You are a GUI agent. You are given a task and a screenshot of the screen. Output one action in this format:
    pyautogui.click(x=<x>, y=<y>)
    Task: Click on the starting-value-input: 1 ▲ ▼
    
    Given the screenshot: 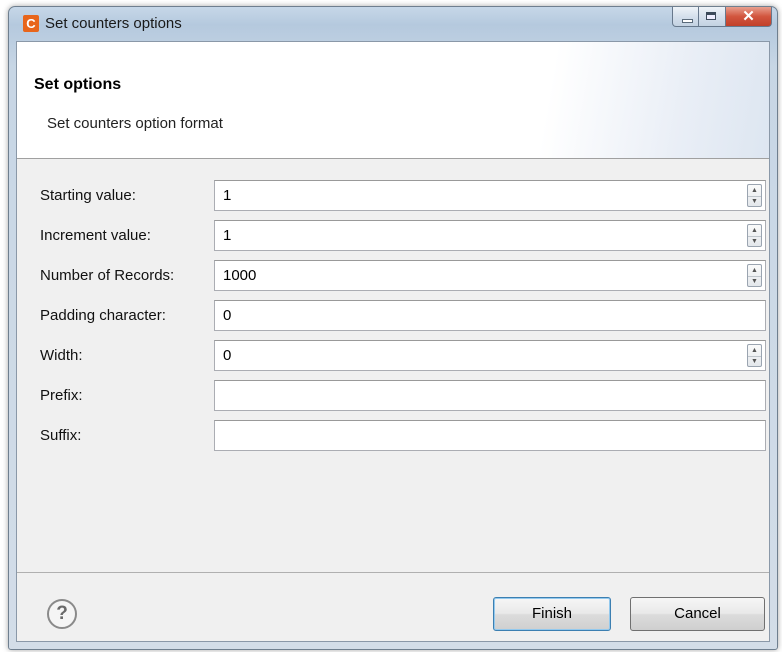 What is the action you would take?
    pyautogui.click(x=490, y=195)
    